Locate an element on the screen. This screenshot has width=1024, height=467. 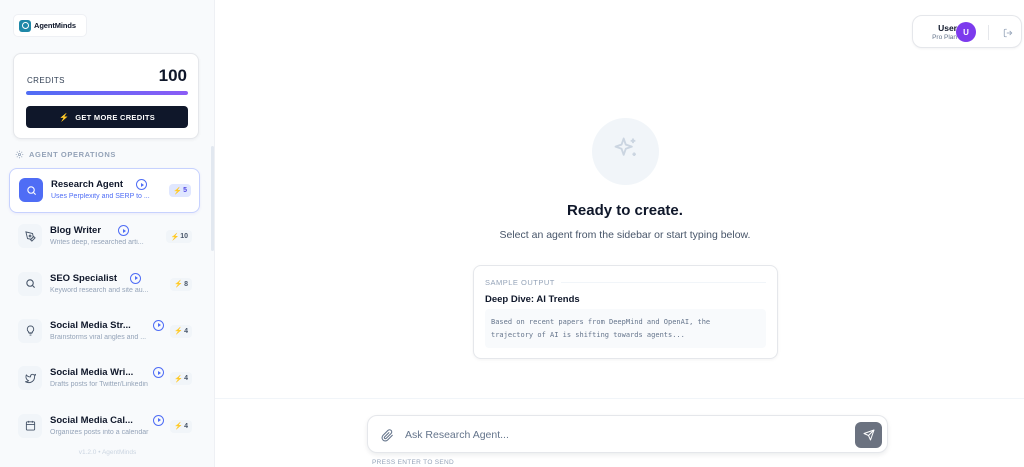
calendar-icon is located at coordinates (30, 425).